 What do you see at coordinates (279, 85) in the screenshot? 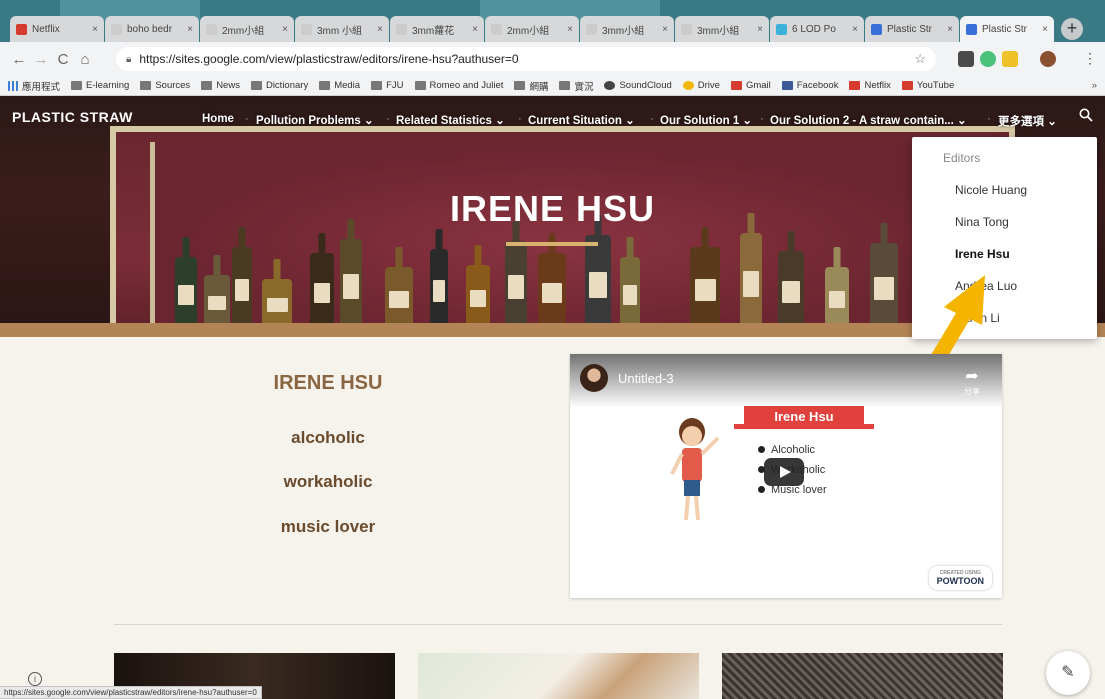
I see `bookmark-item: Dictionary` at bounding box center [279, 85].